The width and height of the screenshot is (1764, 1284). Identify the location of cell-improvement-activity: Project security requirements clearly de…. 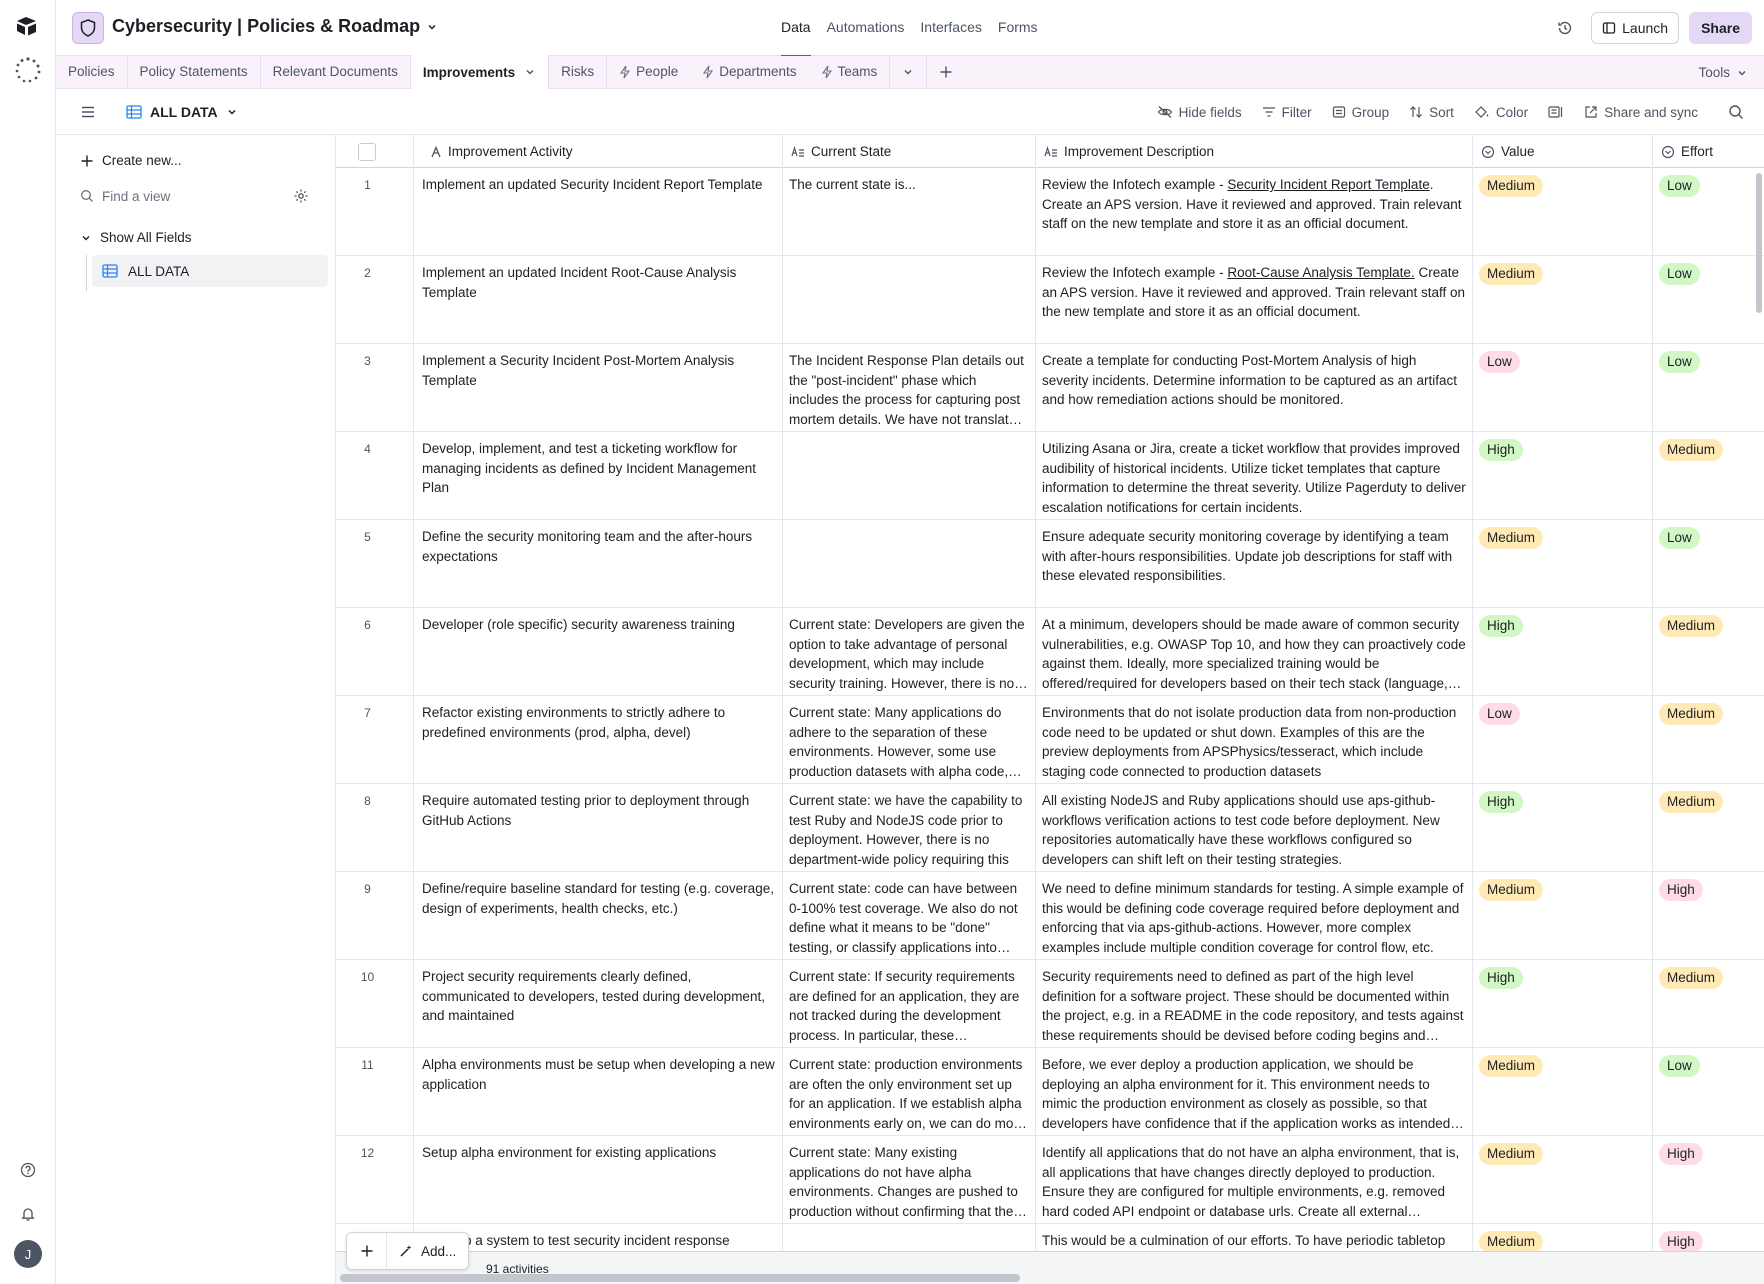
(598, 1004).